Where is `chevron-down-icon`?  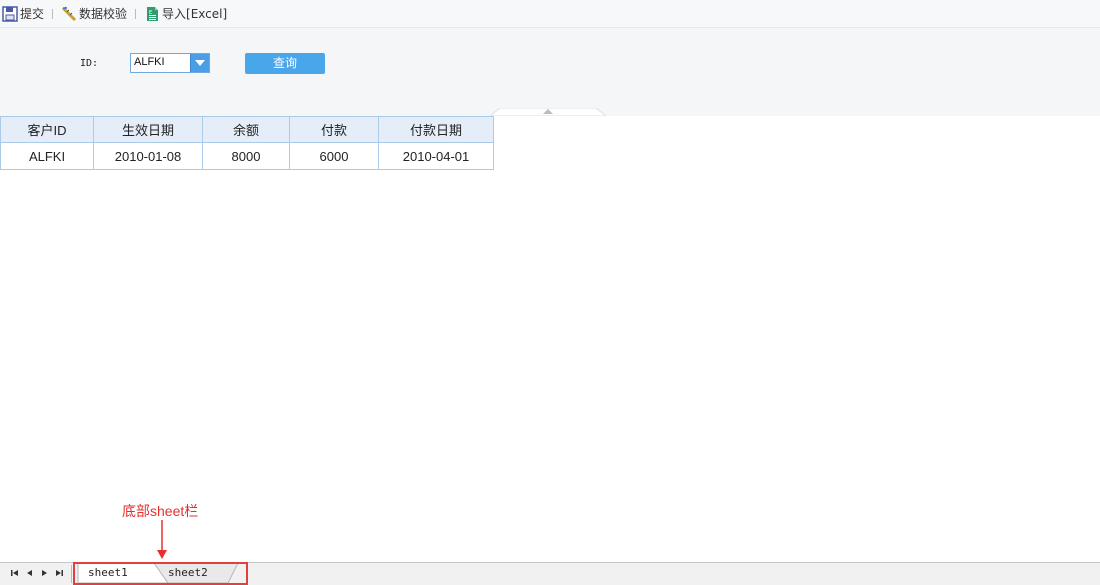
chevron-down-icon is located at coordinates (200, 63).